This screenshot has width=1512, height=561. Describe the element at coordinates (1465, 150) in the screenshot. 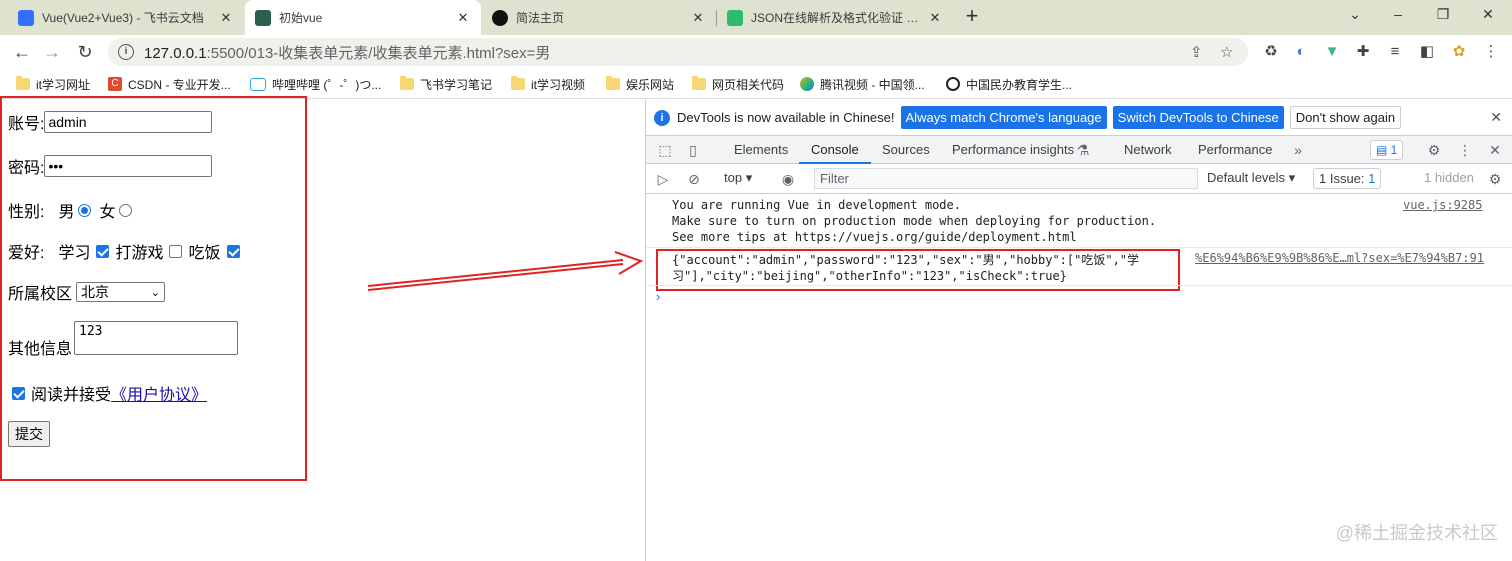

I see `kebab-menu-icon: ⋮` at that location.